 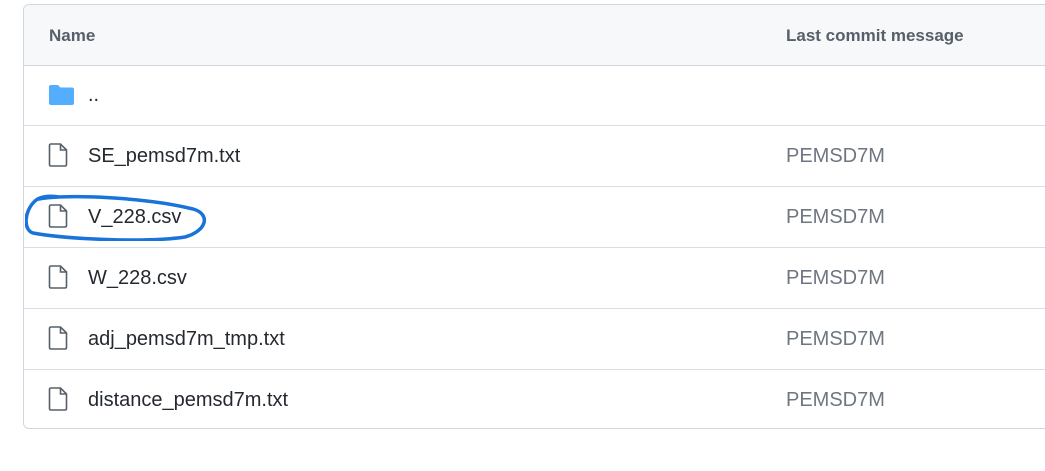 I want to click on table-row-file: W_228.csv PEMSD7M, so click(x=534, y=278).